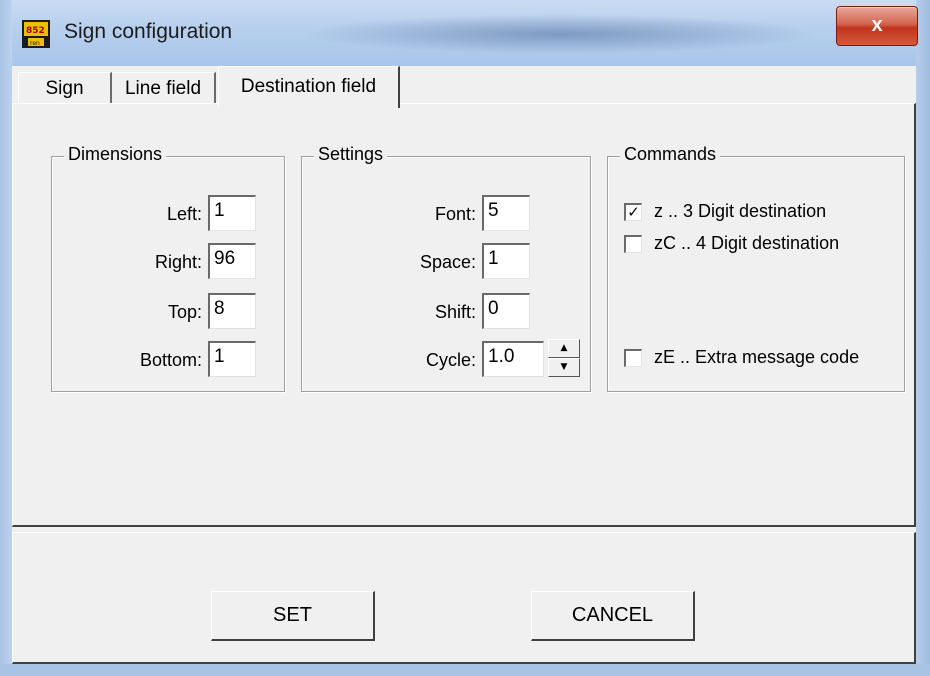 Image resolution: width=930 pixels, height=676 pixels. Describe the element at coordinates (465, 670) in the screenshot. I see `window-frame-bottom` at that location.